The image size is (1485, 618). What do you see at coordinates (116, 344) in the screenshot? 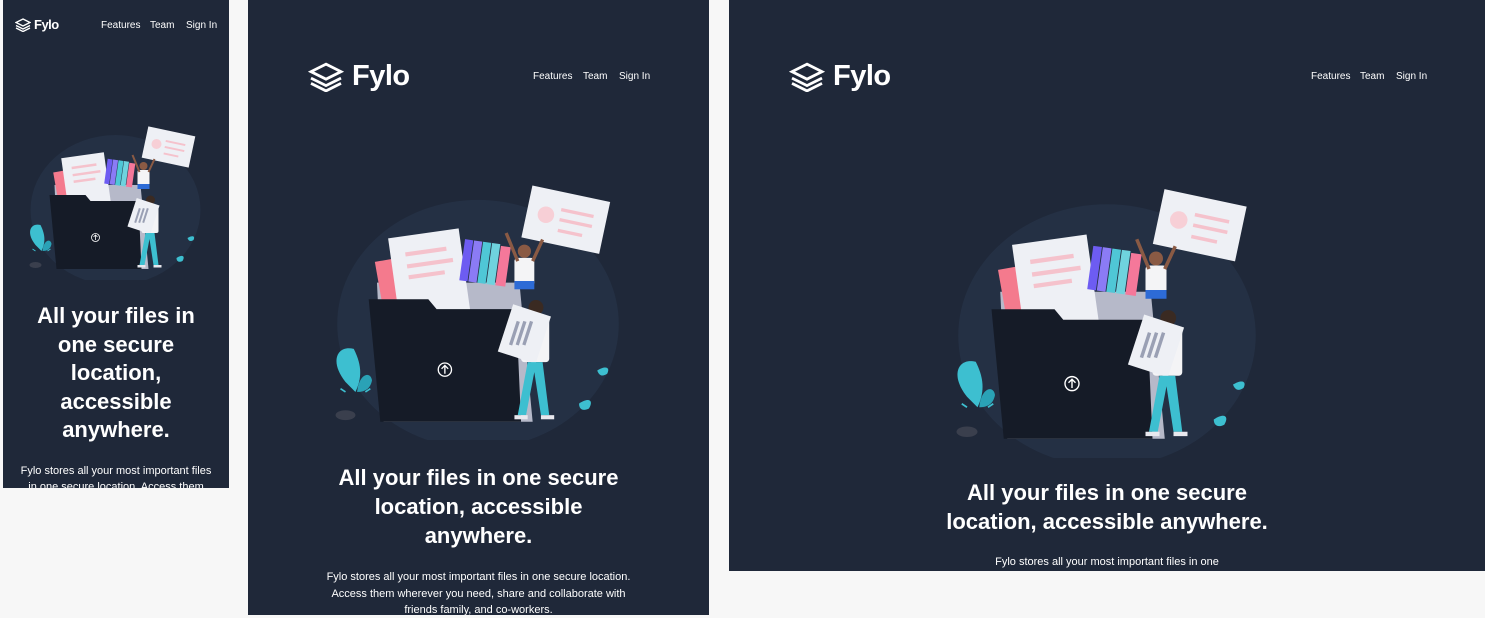
I see `headline-line: one secure` at bounding box center [116, 344].